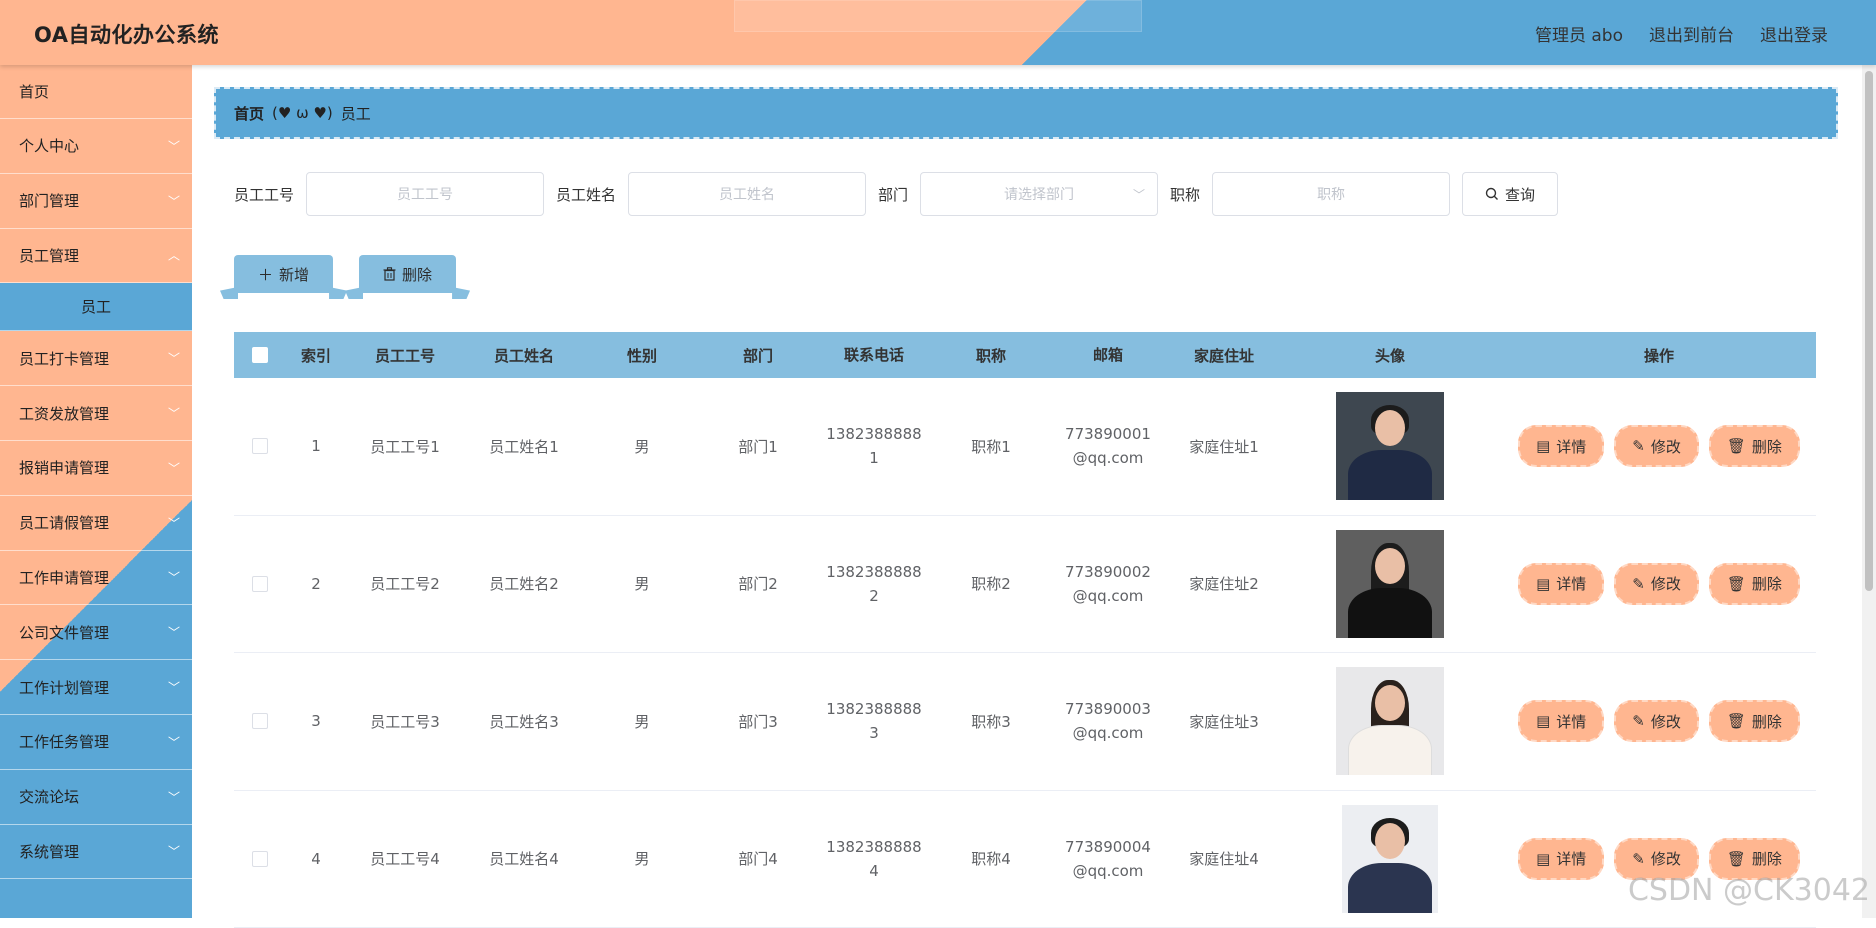  I want to click on cell-phone-line2: 1, so click(874, 458).